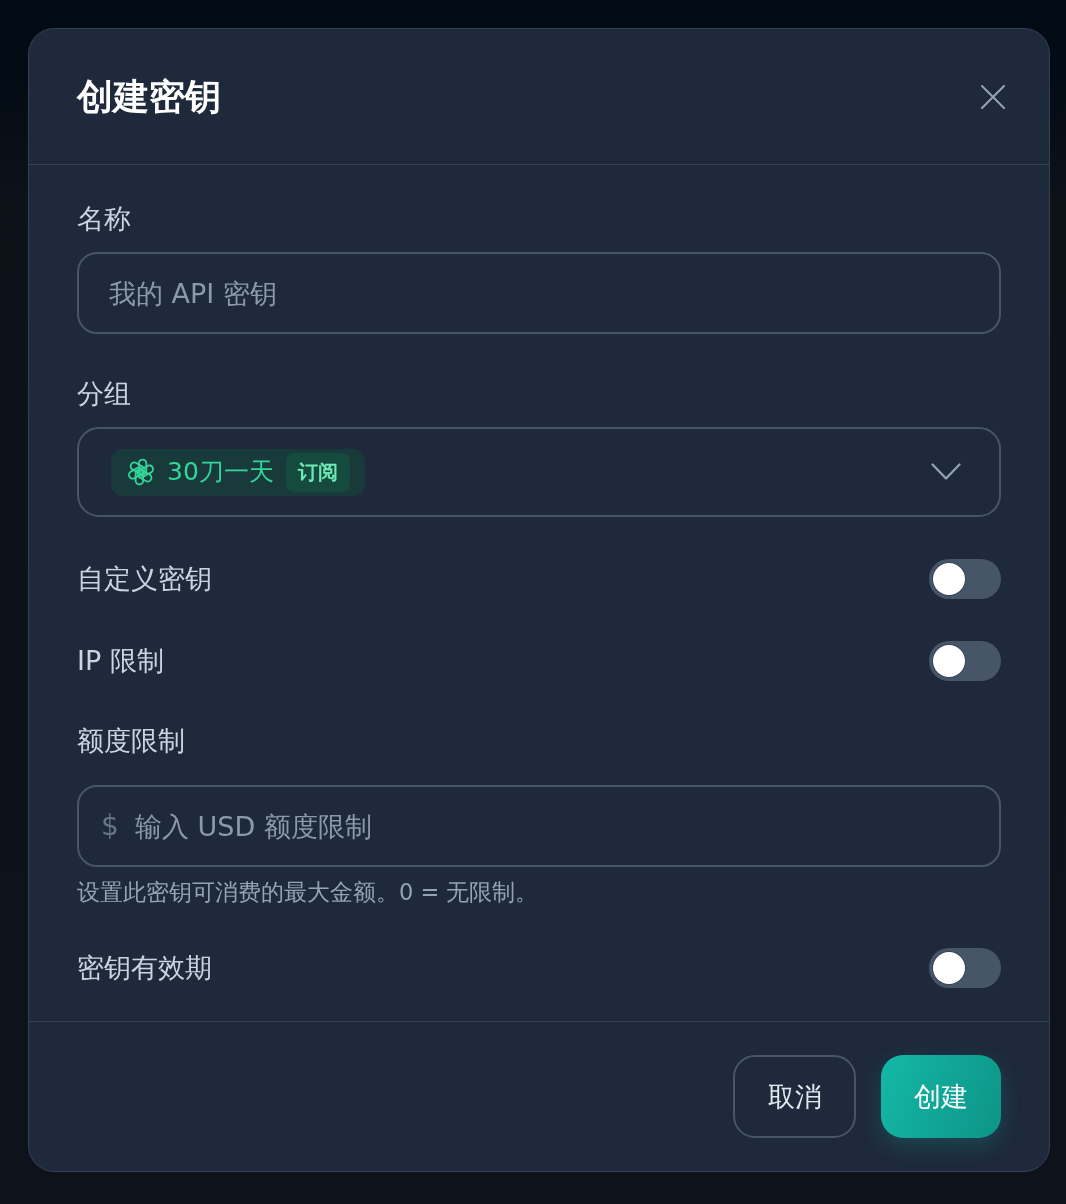 Image resolution: width=1066 pixels, height=1204 pixels. Describe the element at coordinates (104, 219) in the screenshot. I see `field-label: 名称` at that location.